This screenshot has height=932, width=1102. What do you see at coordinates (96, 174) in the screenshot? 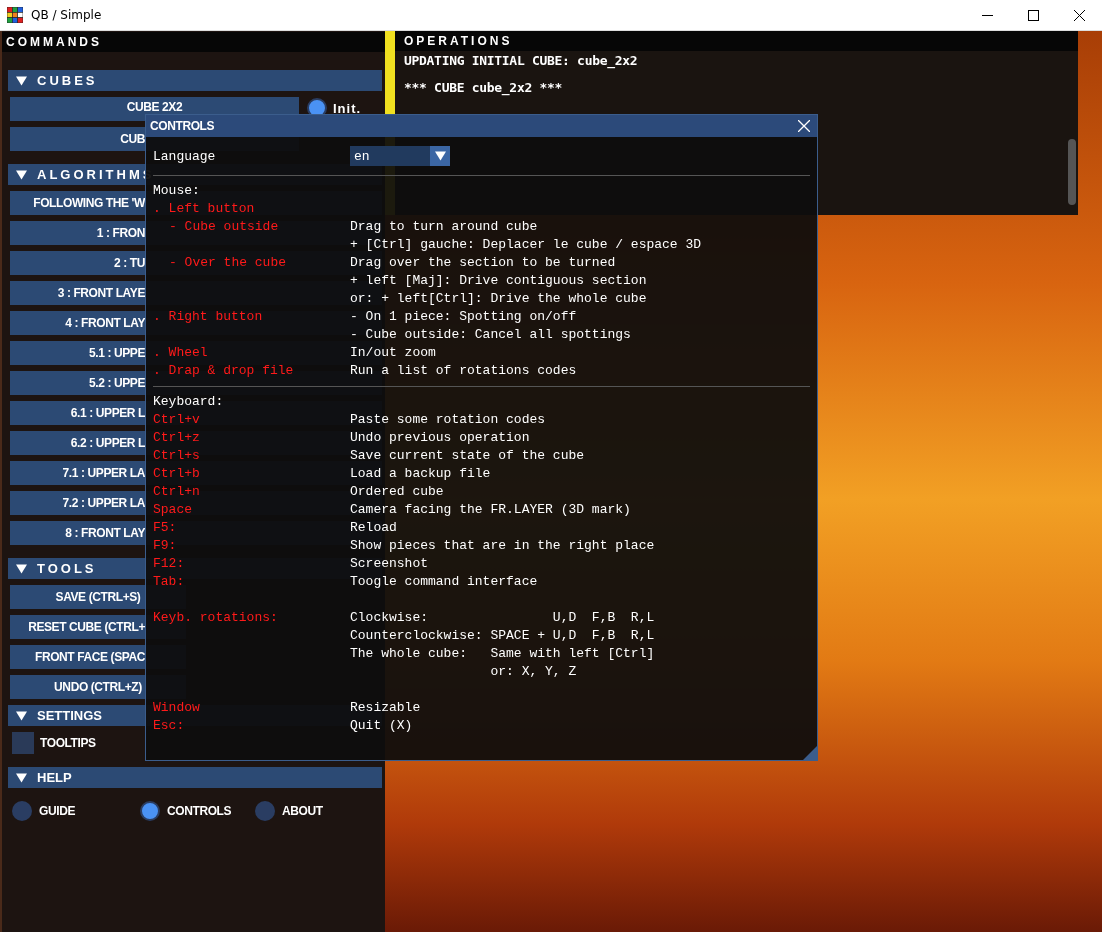
I see `section-title: ALGORITHMS` at bounding box center [96, 174].